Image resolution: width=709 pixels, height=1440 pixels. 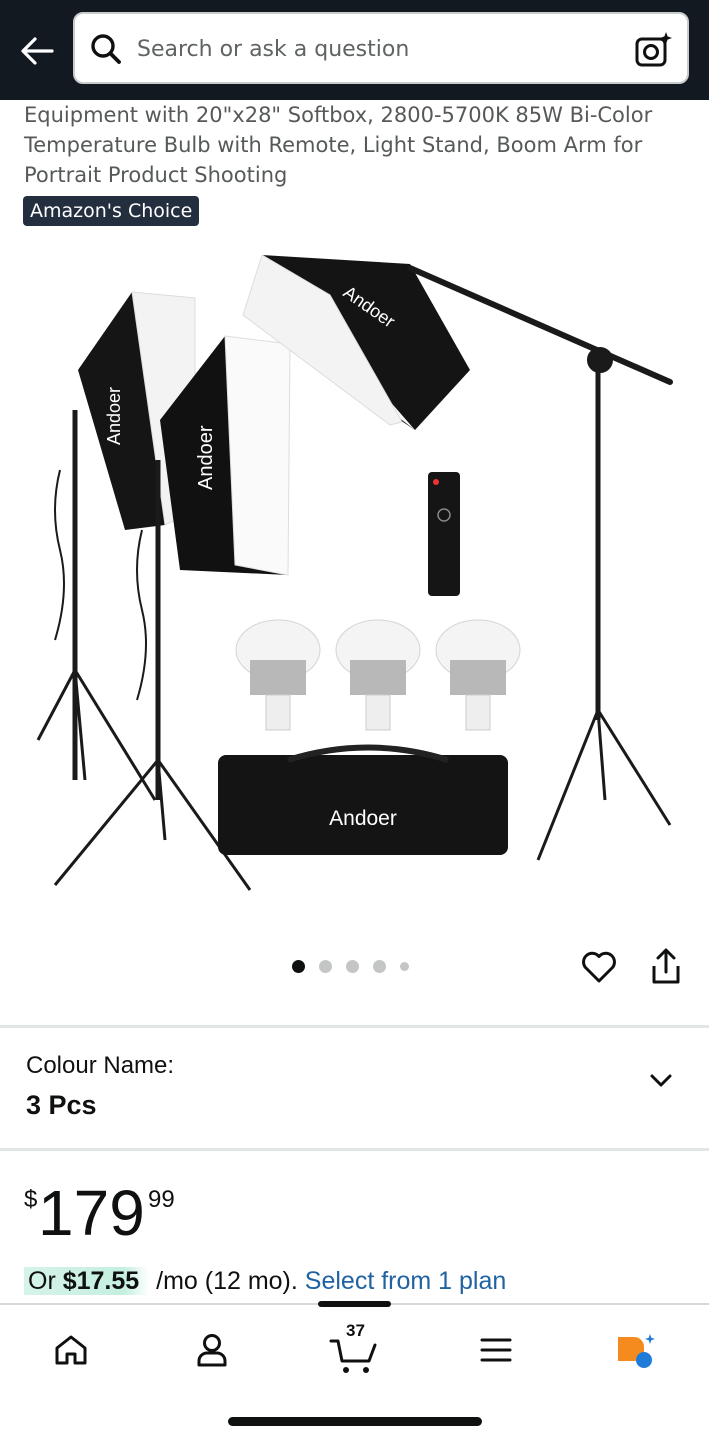 I want to click on back-button, so click(x=37, y=51).